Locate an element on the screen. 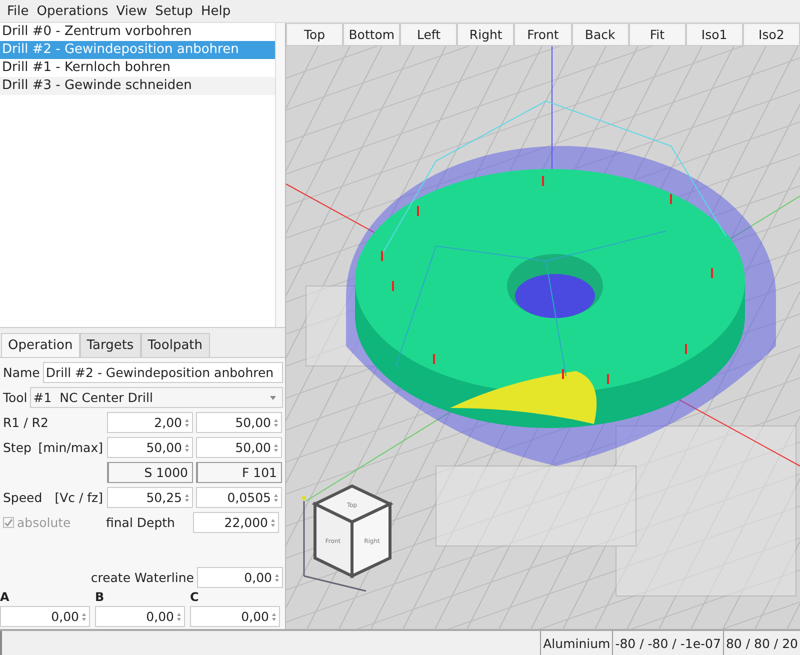 The height and width of the screenshot is (655, 800). tool-dropdown: #1 NC Center Drill is located at coordinates (156, 397).